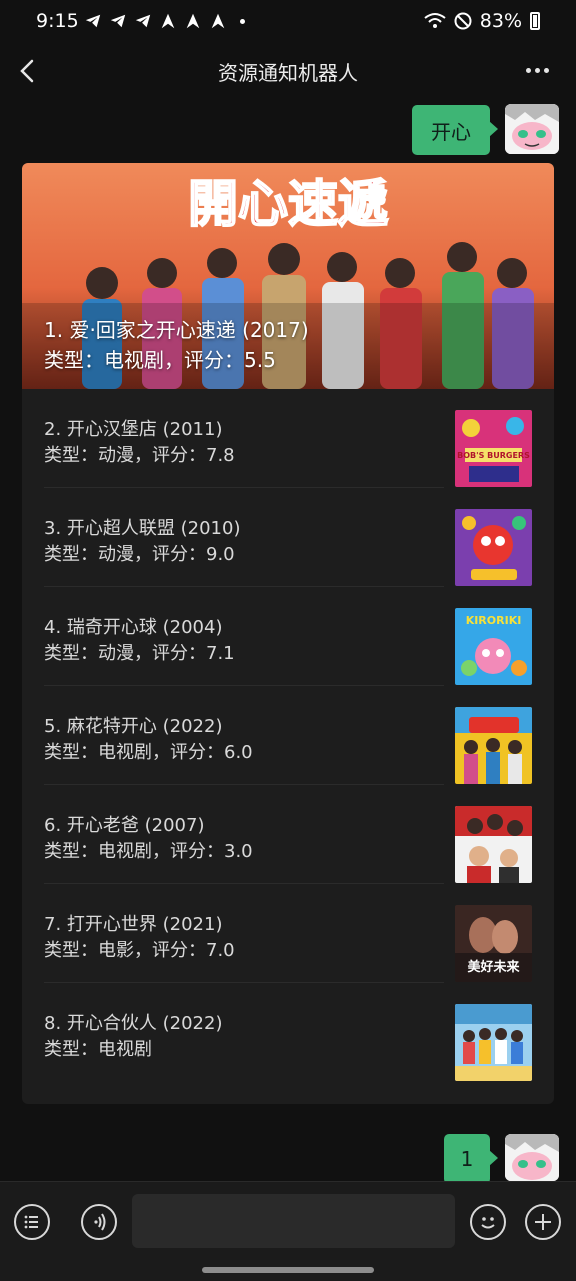 This screenshot has height=1281, width=576. I want to click on list-item: 8. 开心合伙人 (2022) 类型：电视剧, so click(288, 1032).